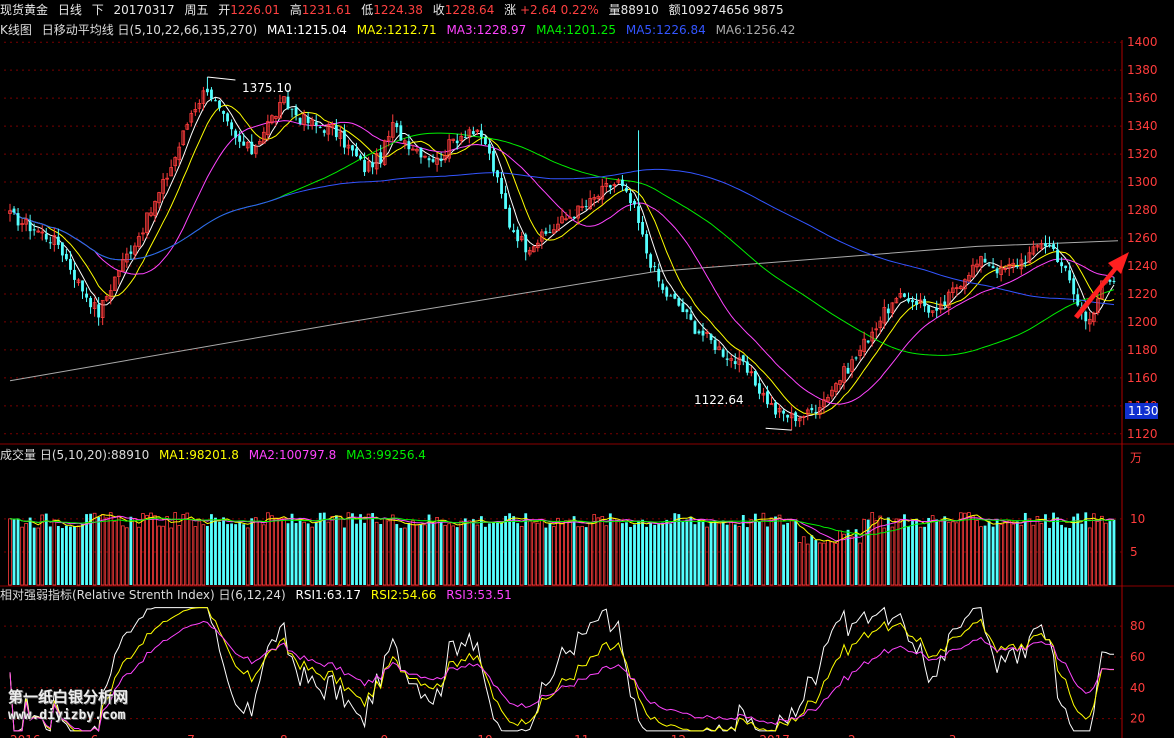  Describe the element at coordinates (385, 735) in the screenshot. I see `x-axis-label: 9` at that location.